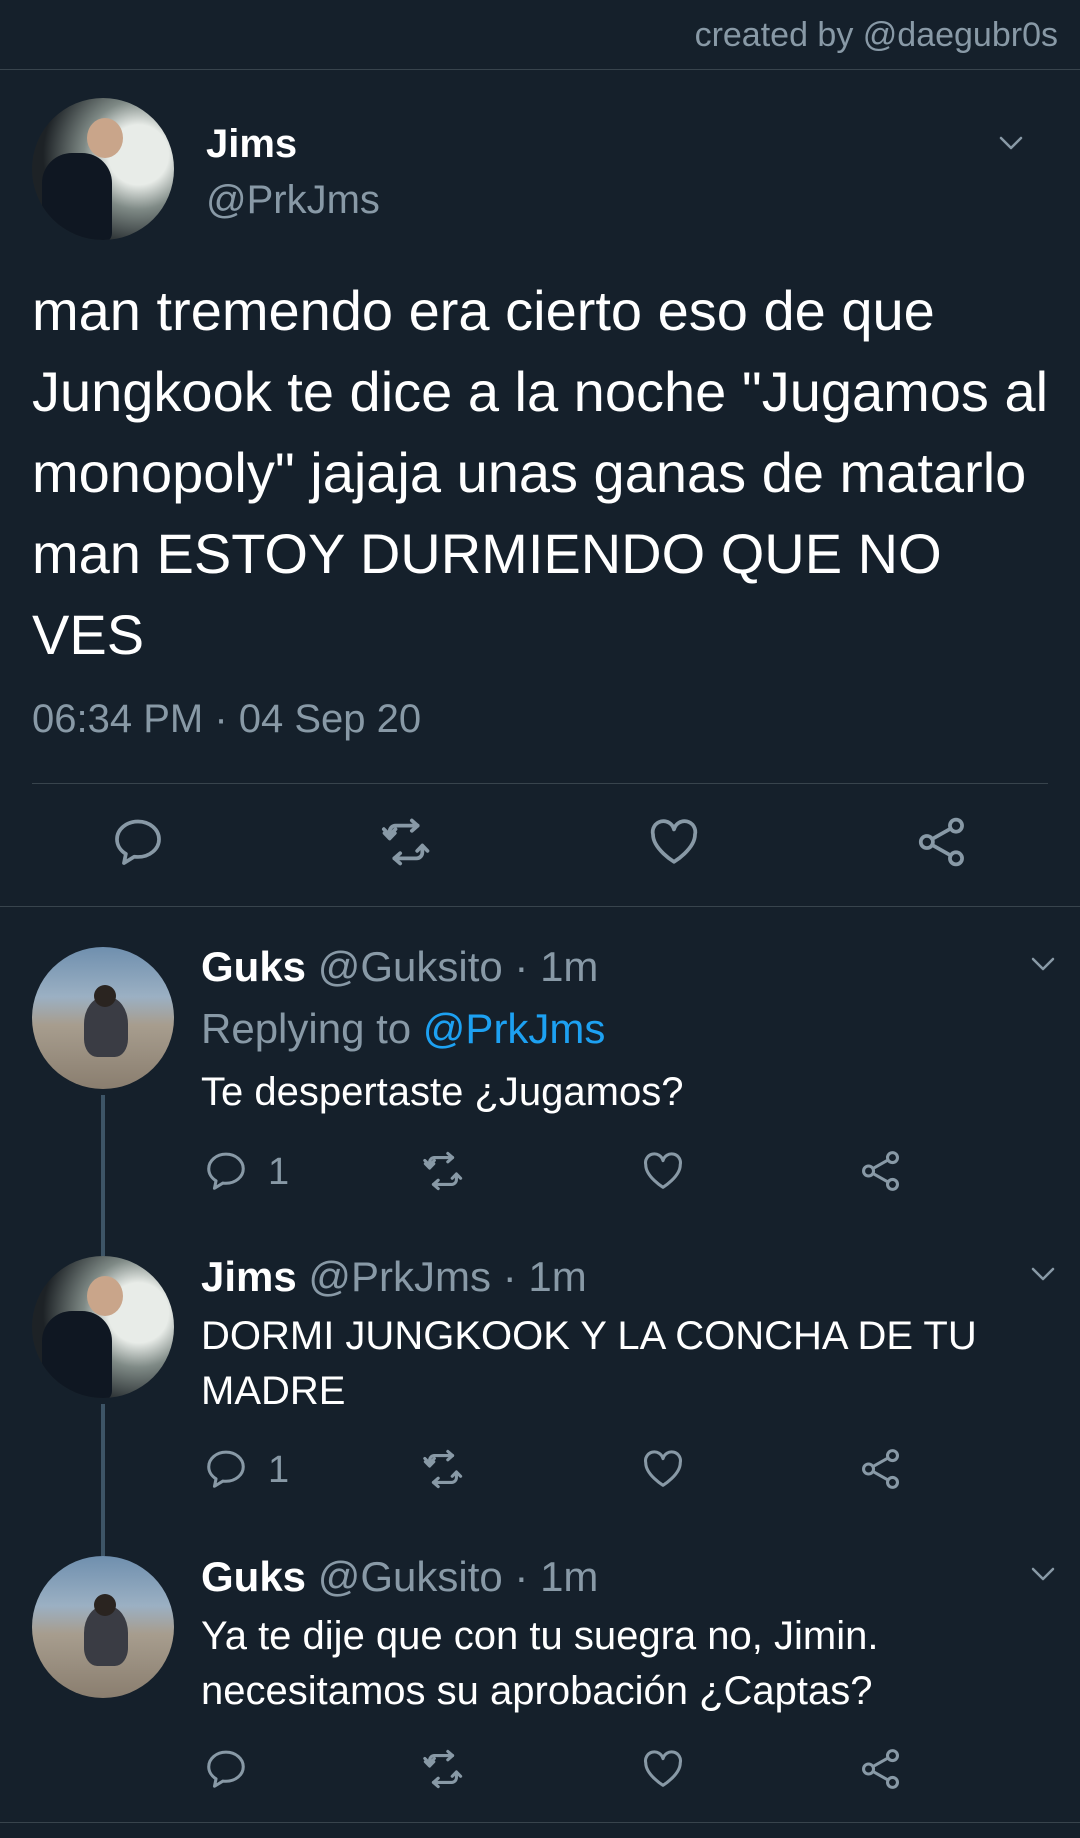 The width and height of the screenshot is (1080, 1838). Describe the element at coordinates (514, 1028) in the screenshot. I see `mention-link: @PrkJms` at that location.